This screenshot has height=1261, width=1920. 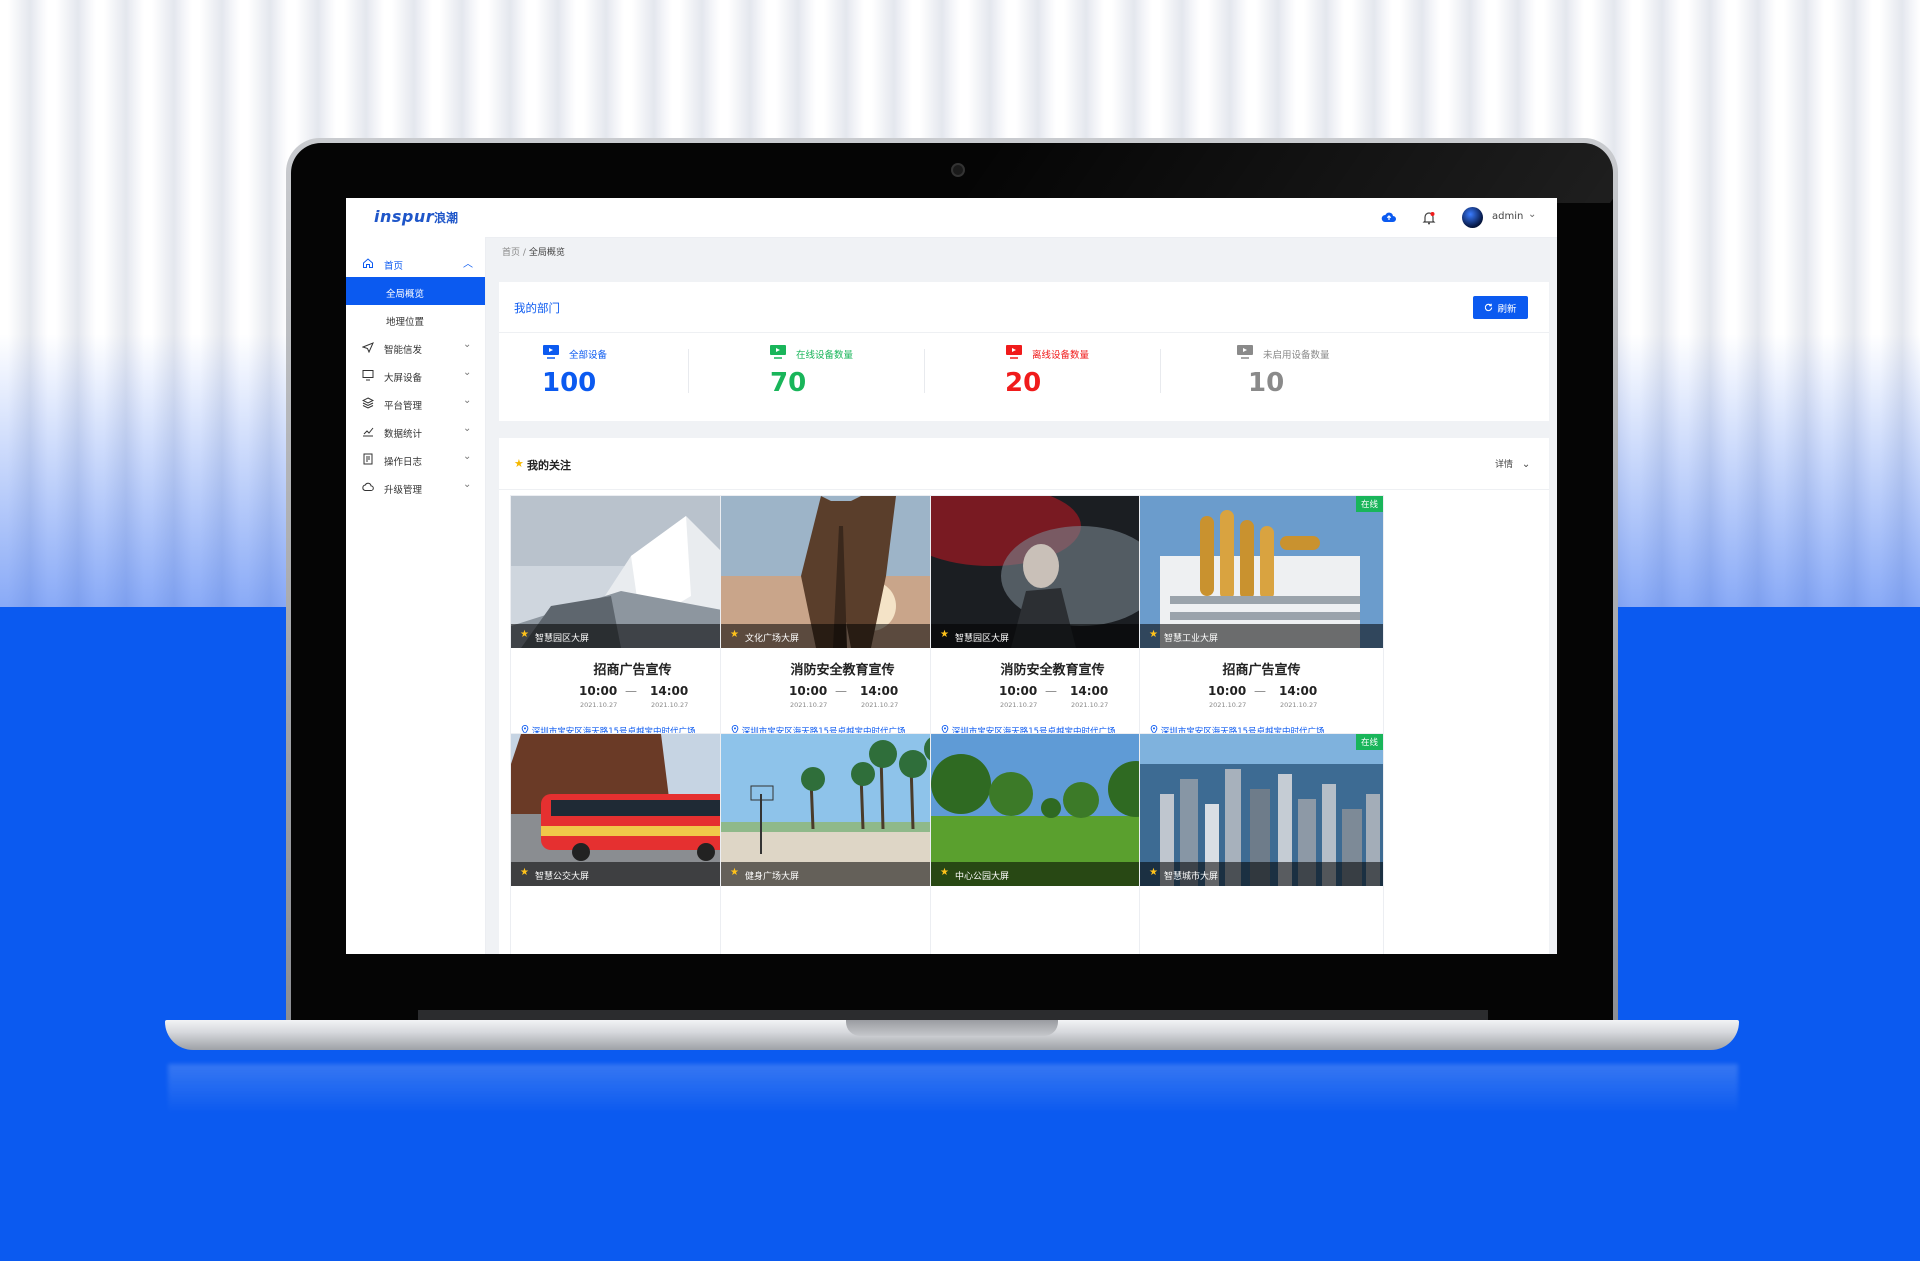 I want to click on sidebar-item-statistics: 数据统计 ⌄, so click(x=415, y=431).